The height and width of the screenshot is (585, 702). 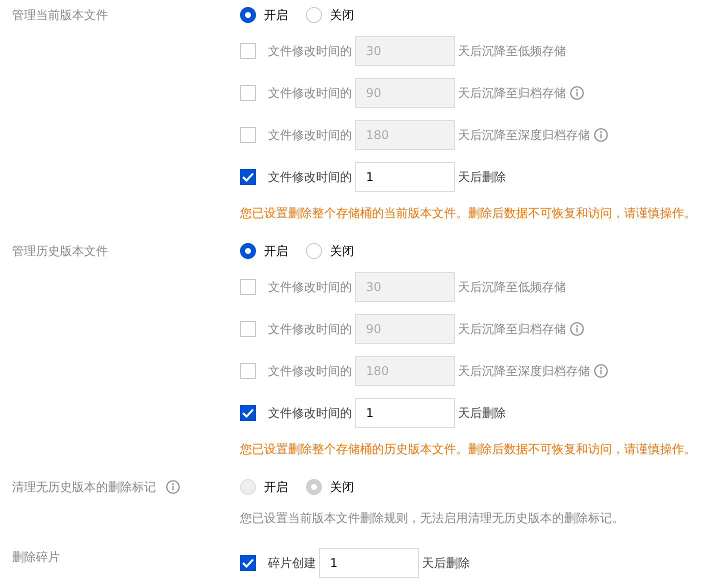 I want to click on section-label: 删除碎片, so click(x=36, y=557).